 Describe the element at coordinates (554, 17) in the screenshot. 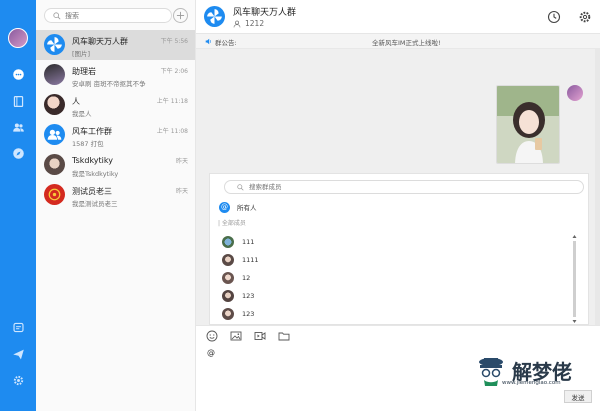

I see `history-clock-icon` at that location.